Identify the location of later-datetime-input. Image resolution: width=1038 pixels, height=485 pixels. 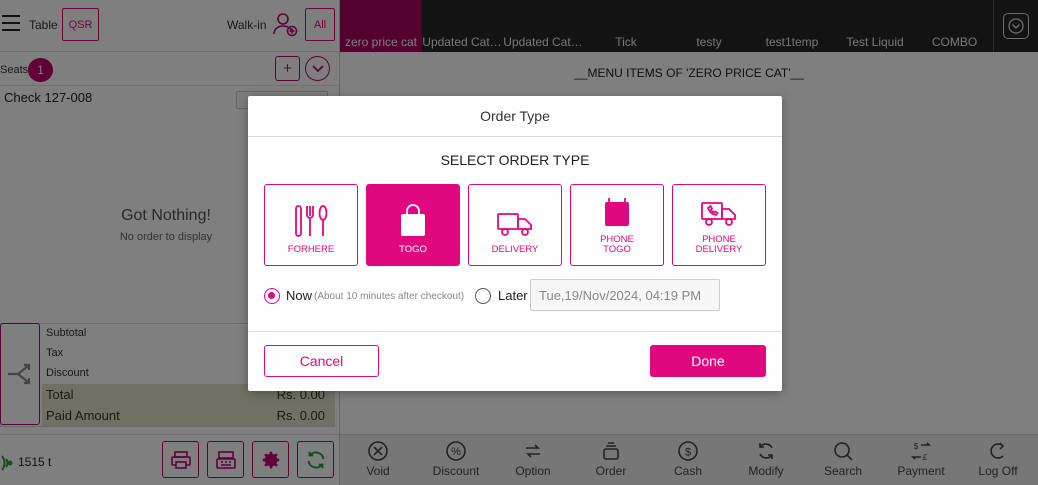
(625, 295).